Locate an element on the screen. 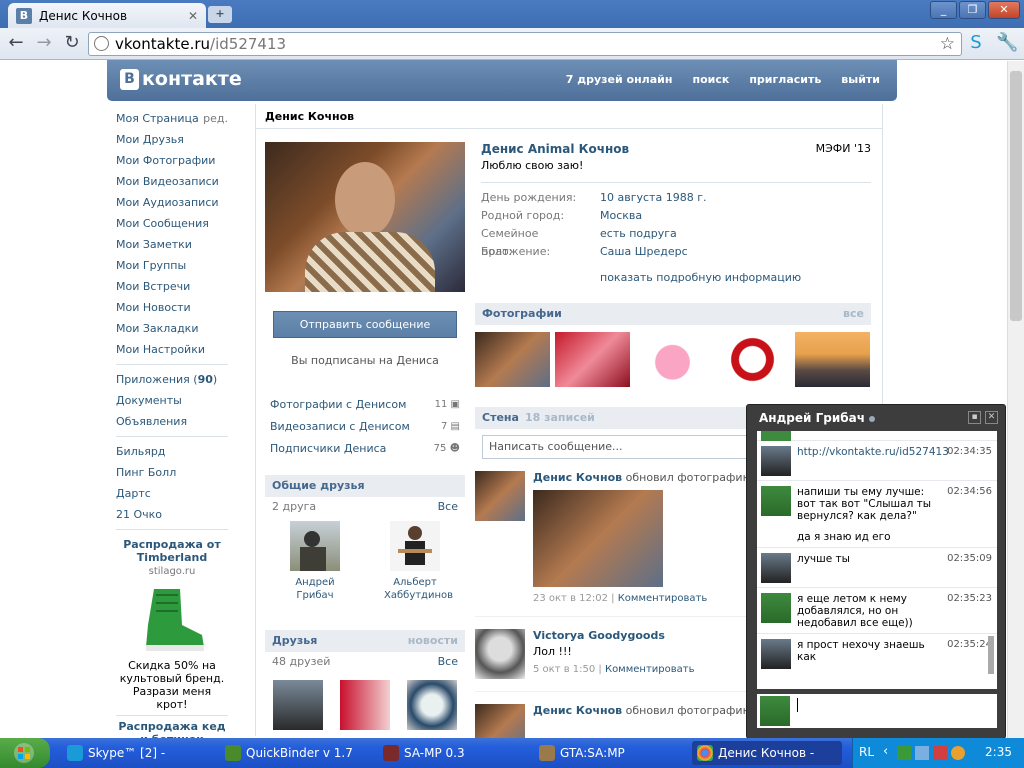 This screenshot has height=768, width=1024. videos-with-link: Видеозаписи с Денисом 7 ▤ is located at coordinates (365, 428).